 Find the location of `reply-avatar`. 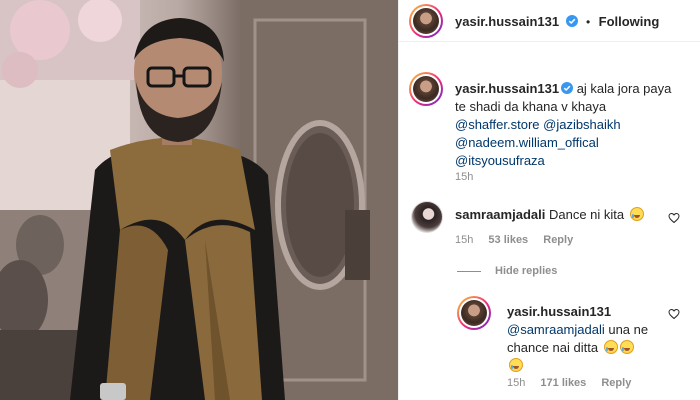

reply-avatar is located at coordinates (474, 313).